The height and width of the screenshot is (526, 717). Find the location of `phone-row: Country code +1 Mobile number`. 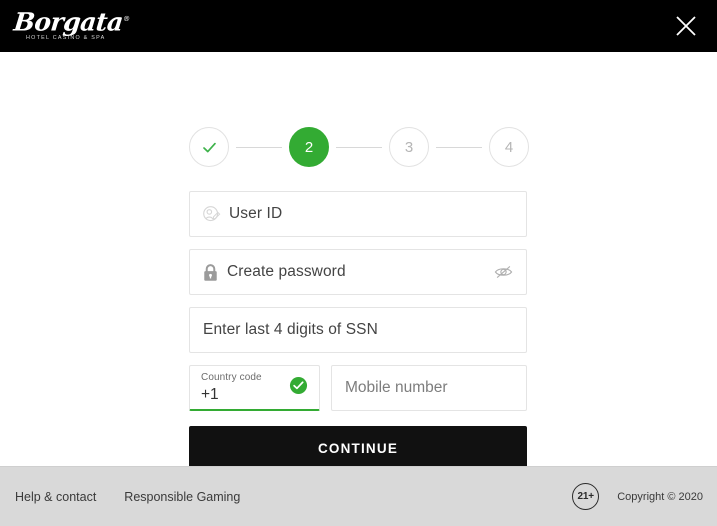

phone-row: Country code +1 Mobile number is located at coordinates (358, 388).